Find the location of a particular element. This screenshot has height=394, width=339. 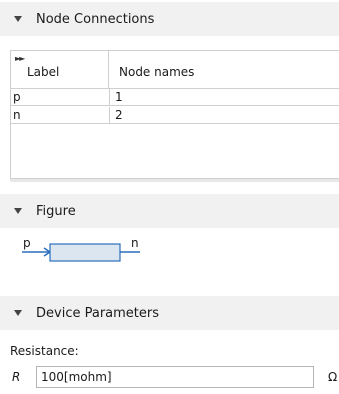

section-title: Node Connections is located at coordinates (95, 19).